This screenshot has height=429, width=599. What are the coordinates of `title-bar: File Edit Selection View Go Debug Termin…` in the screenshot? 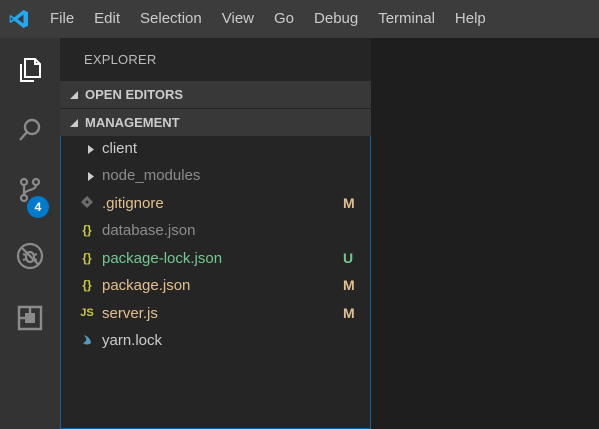 It's located at (299, 19).